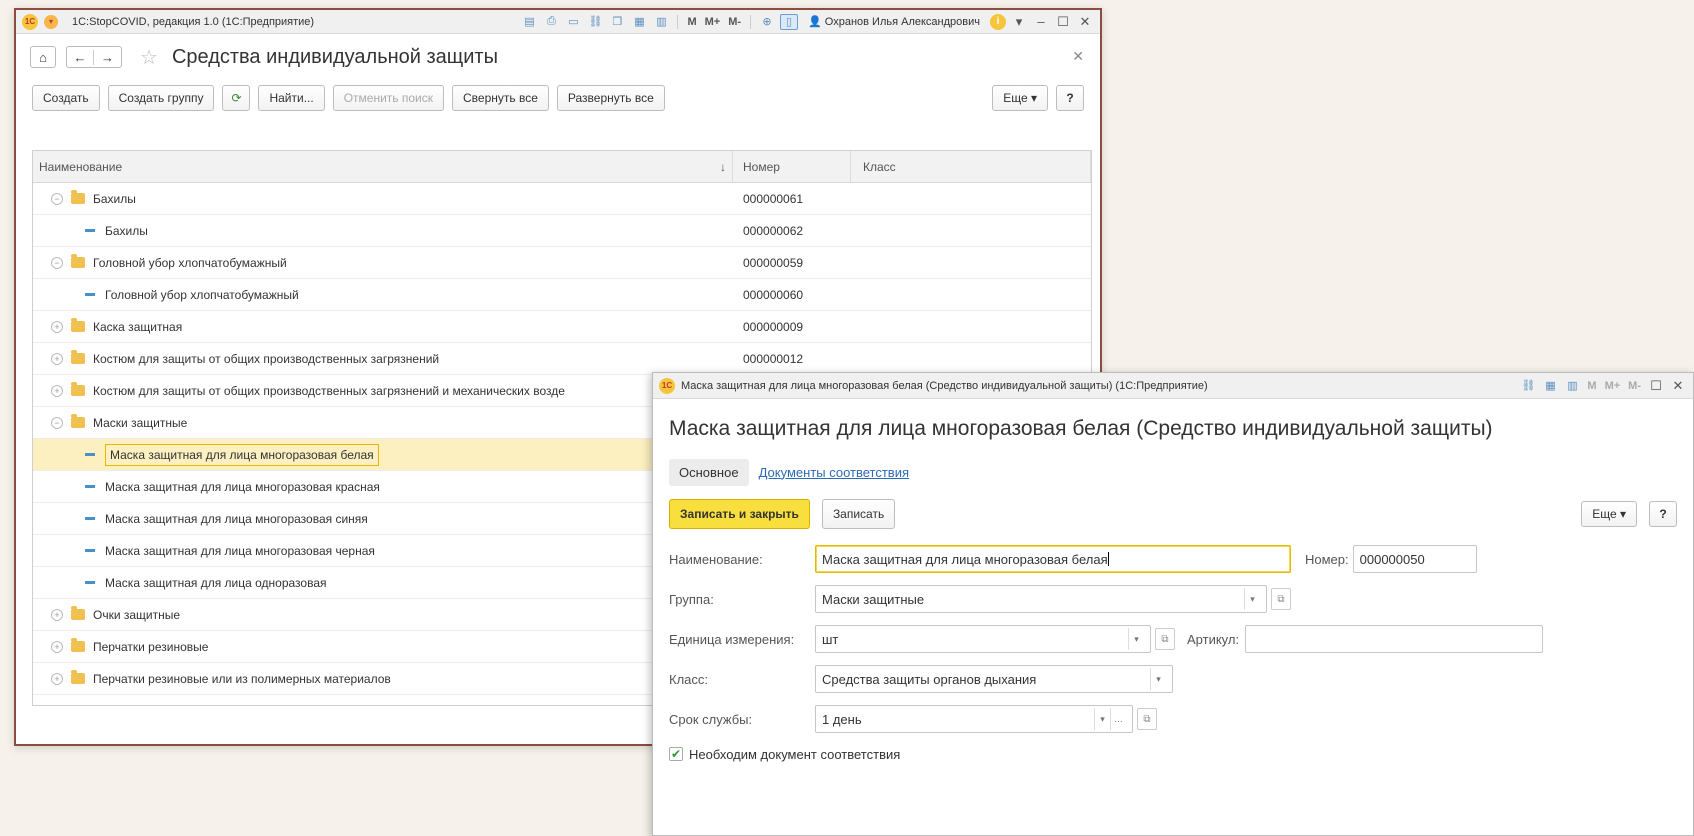 Image resolution: width=1694 pixels, height=836 pixels. I want to click on collapse-all-button: Свернуть все, so click(500, 98).